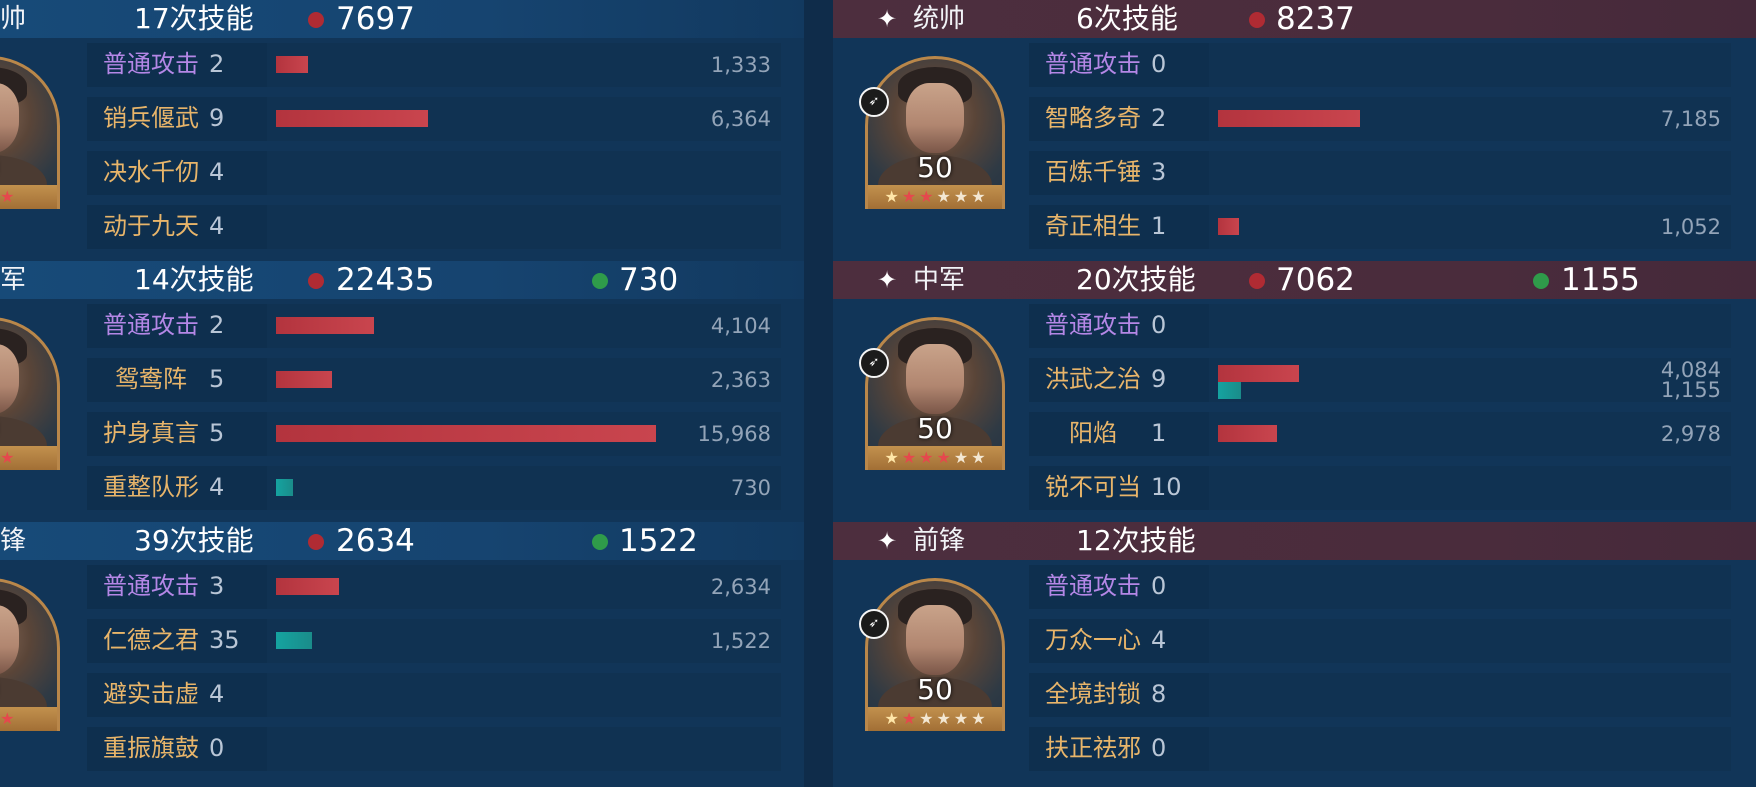 The width and height of the screenshot is (1756, 787). Describe the element at coordinates (524, 434) in the screenshot. I see `skill-bar-area: 15,968` at that location.